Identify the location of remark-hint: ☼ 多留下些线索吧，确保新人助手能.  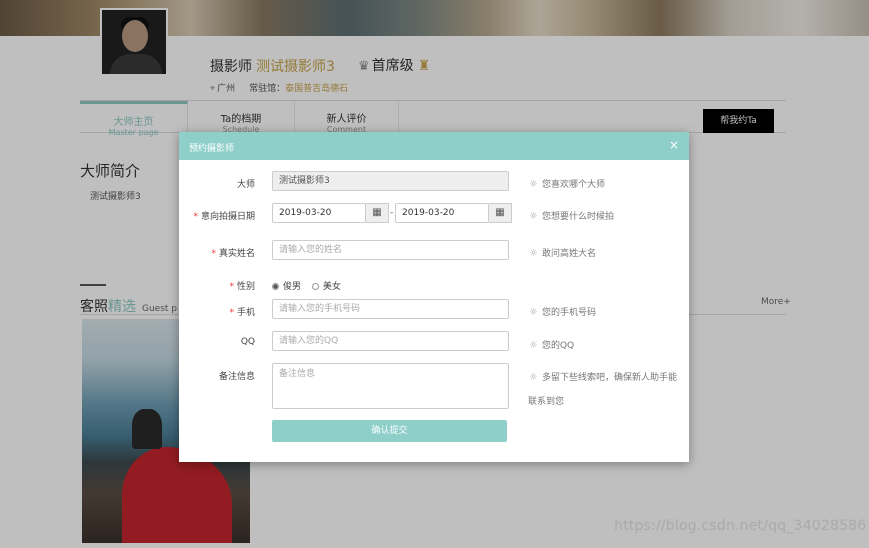
(603, 376).